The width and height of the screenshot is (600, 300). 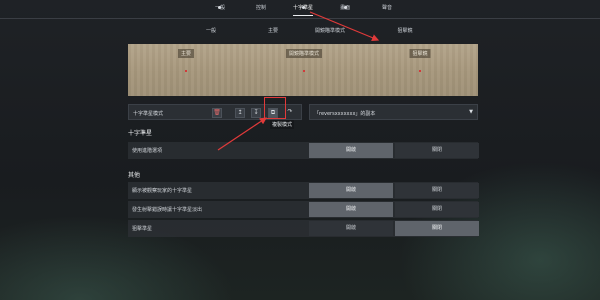 What do you see at coordinates (134, 175) in the screenshot?
I see `section-title-other: 其他` at bounding box center [134, 175].